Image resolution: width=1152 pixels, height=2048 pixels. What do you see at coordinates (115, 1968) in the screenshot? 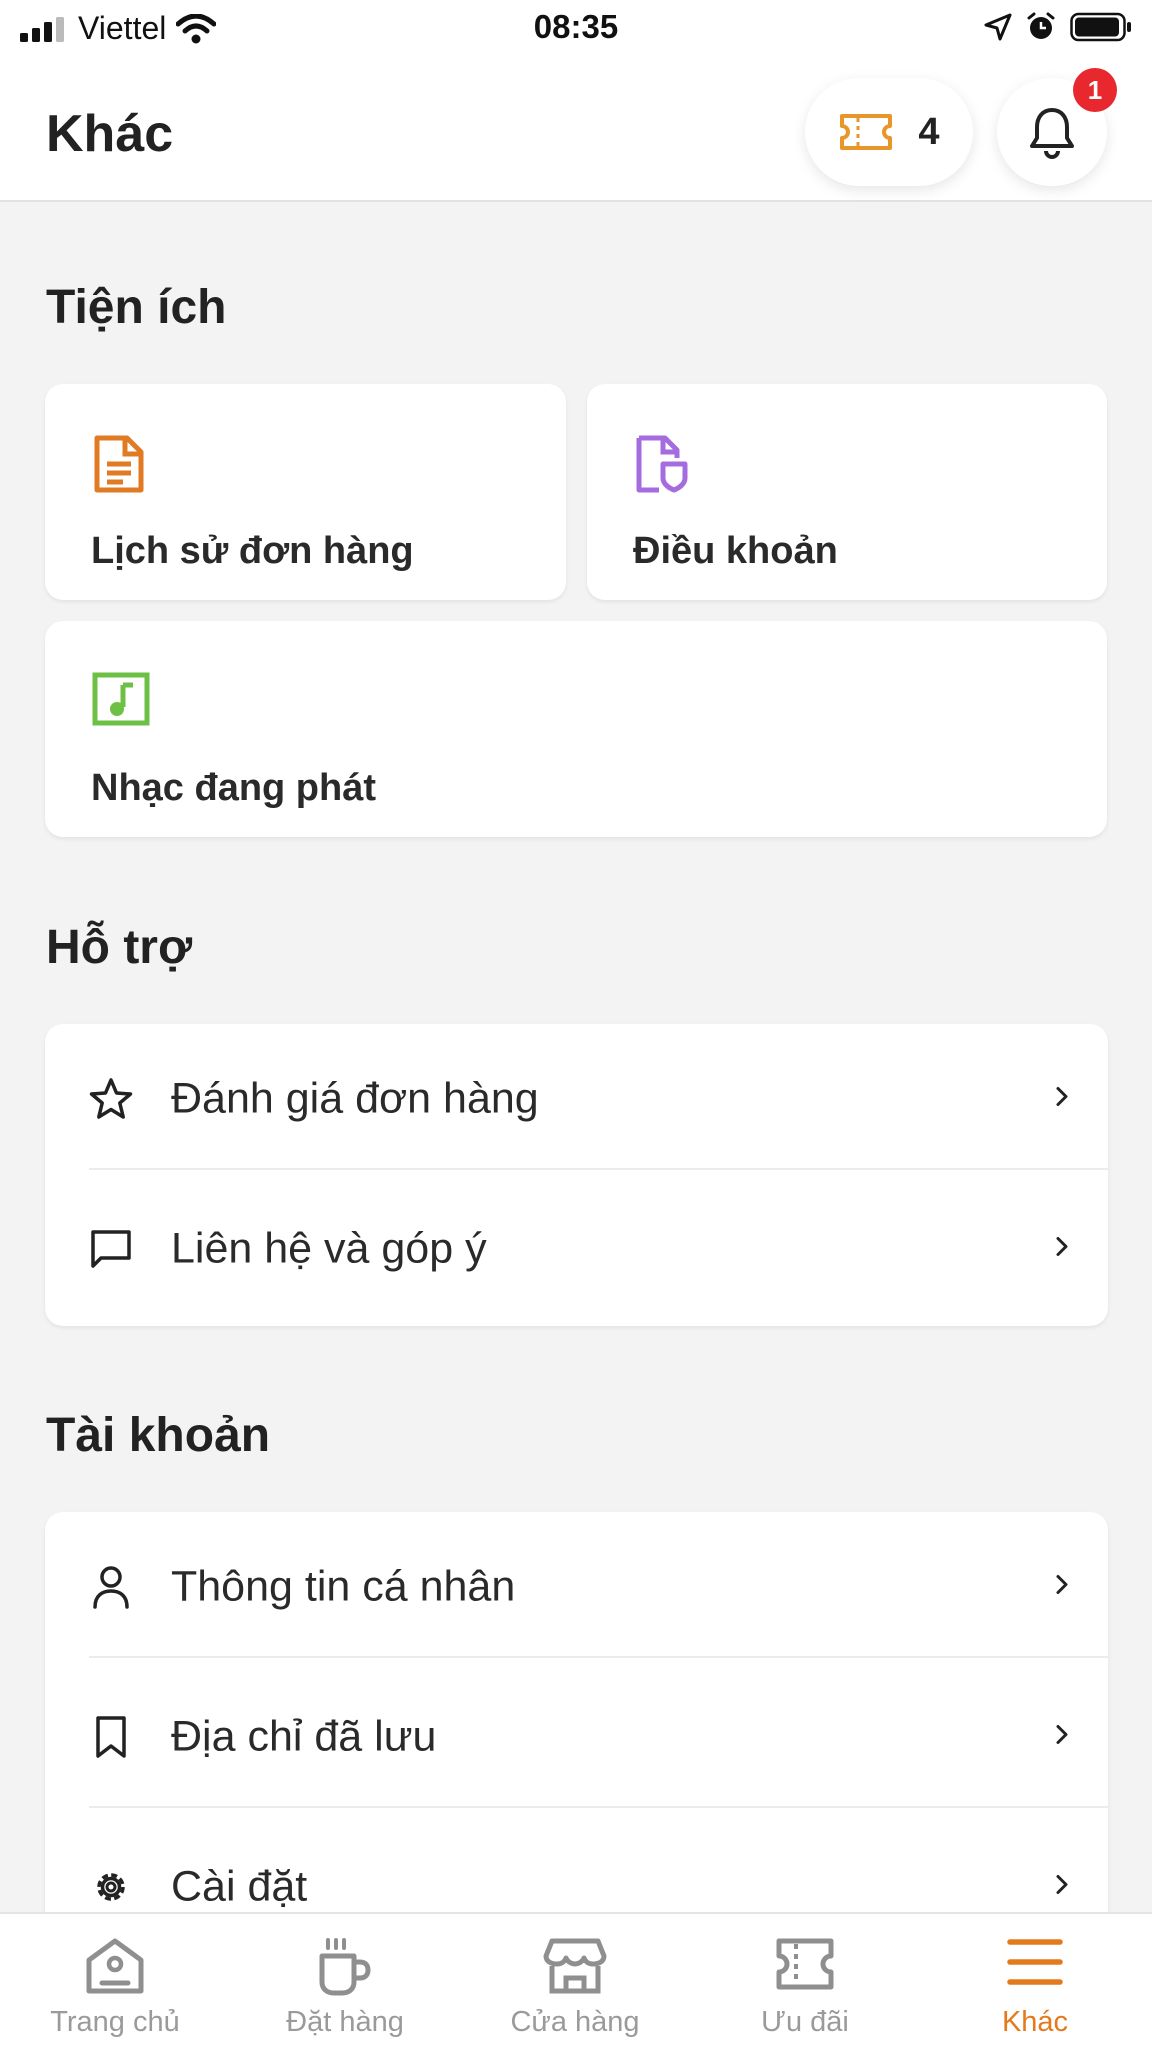
I see `home-icon` at bounding box center [115, 1968].